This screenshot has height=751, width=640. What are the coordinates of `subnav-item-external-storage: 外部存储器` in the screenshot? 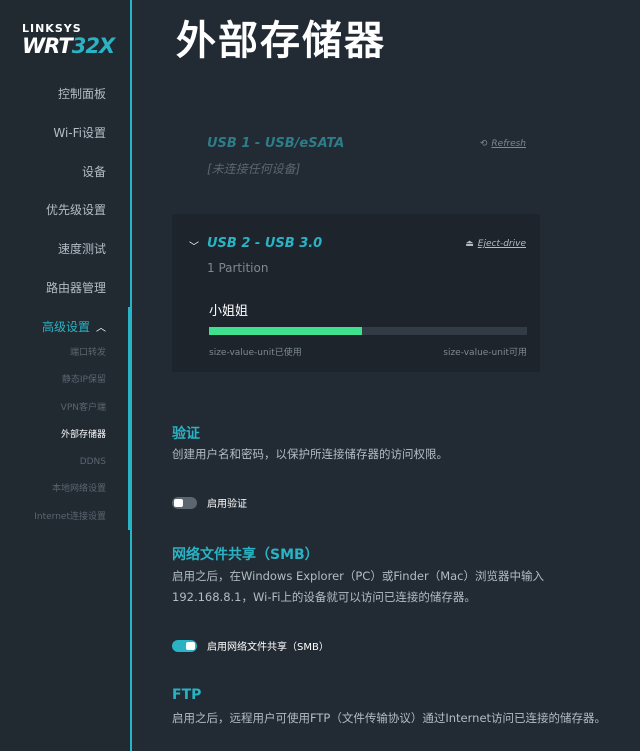 It's located at (70, 441).